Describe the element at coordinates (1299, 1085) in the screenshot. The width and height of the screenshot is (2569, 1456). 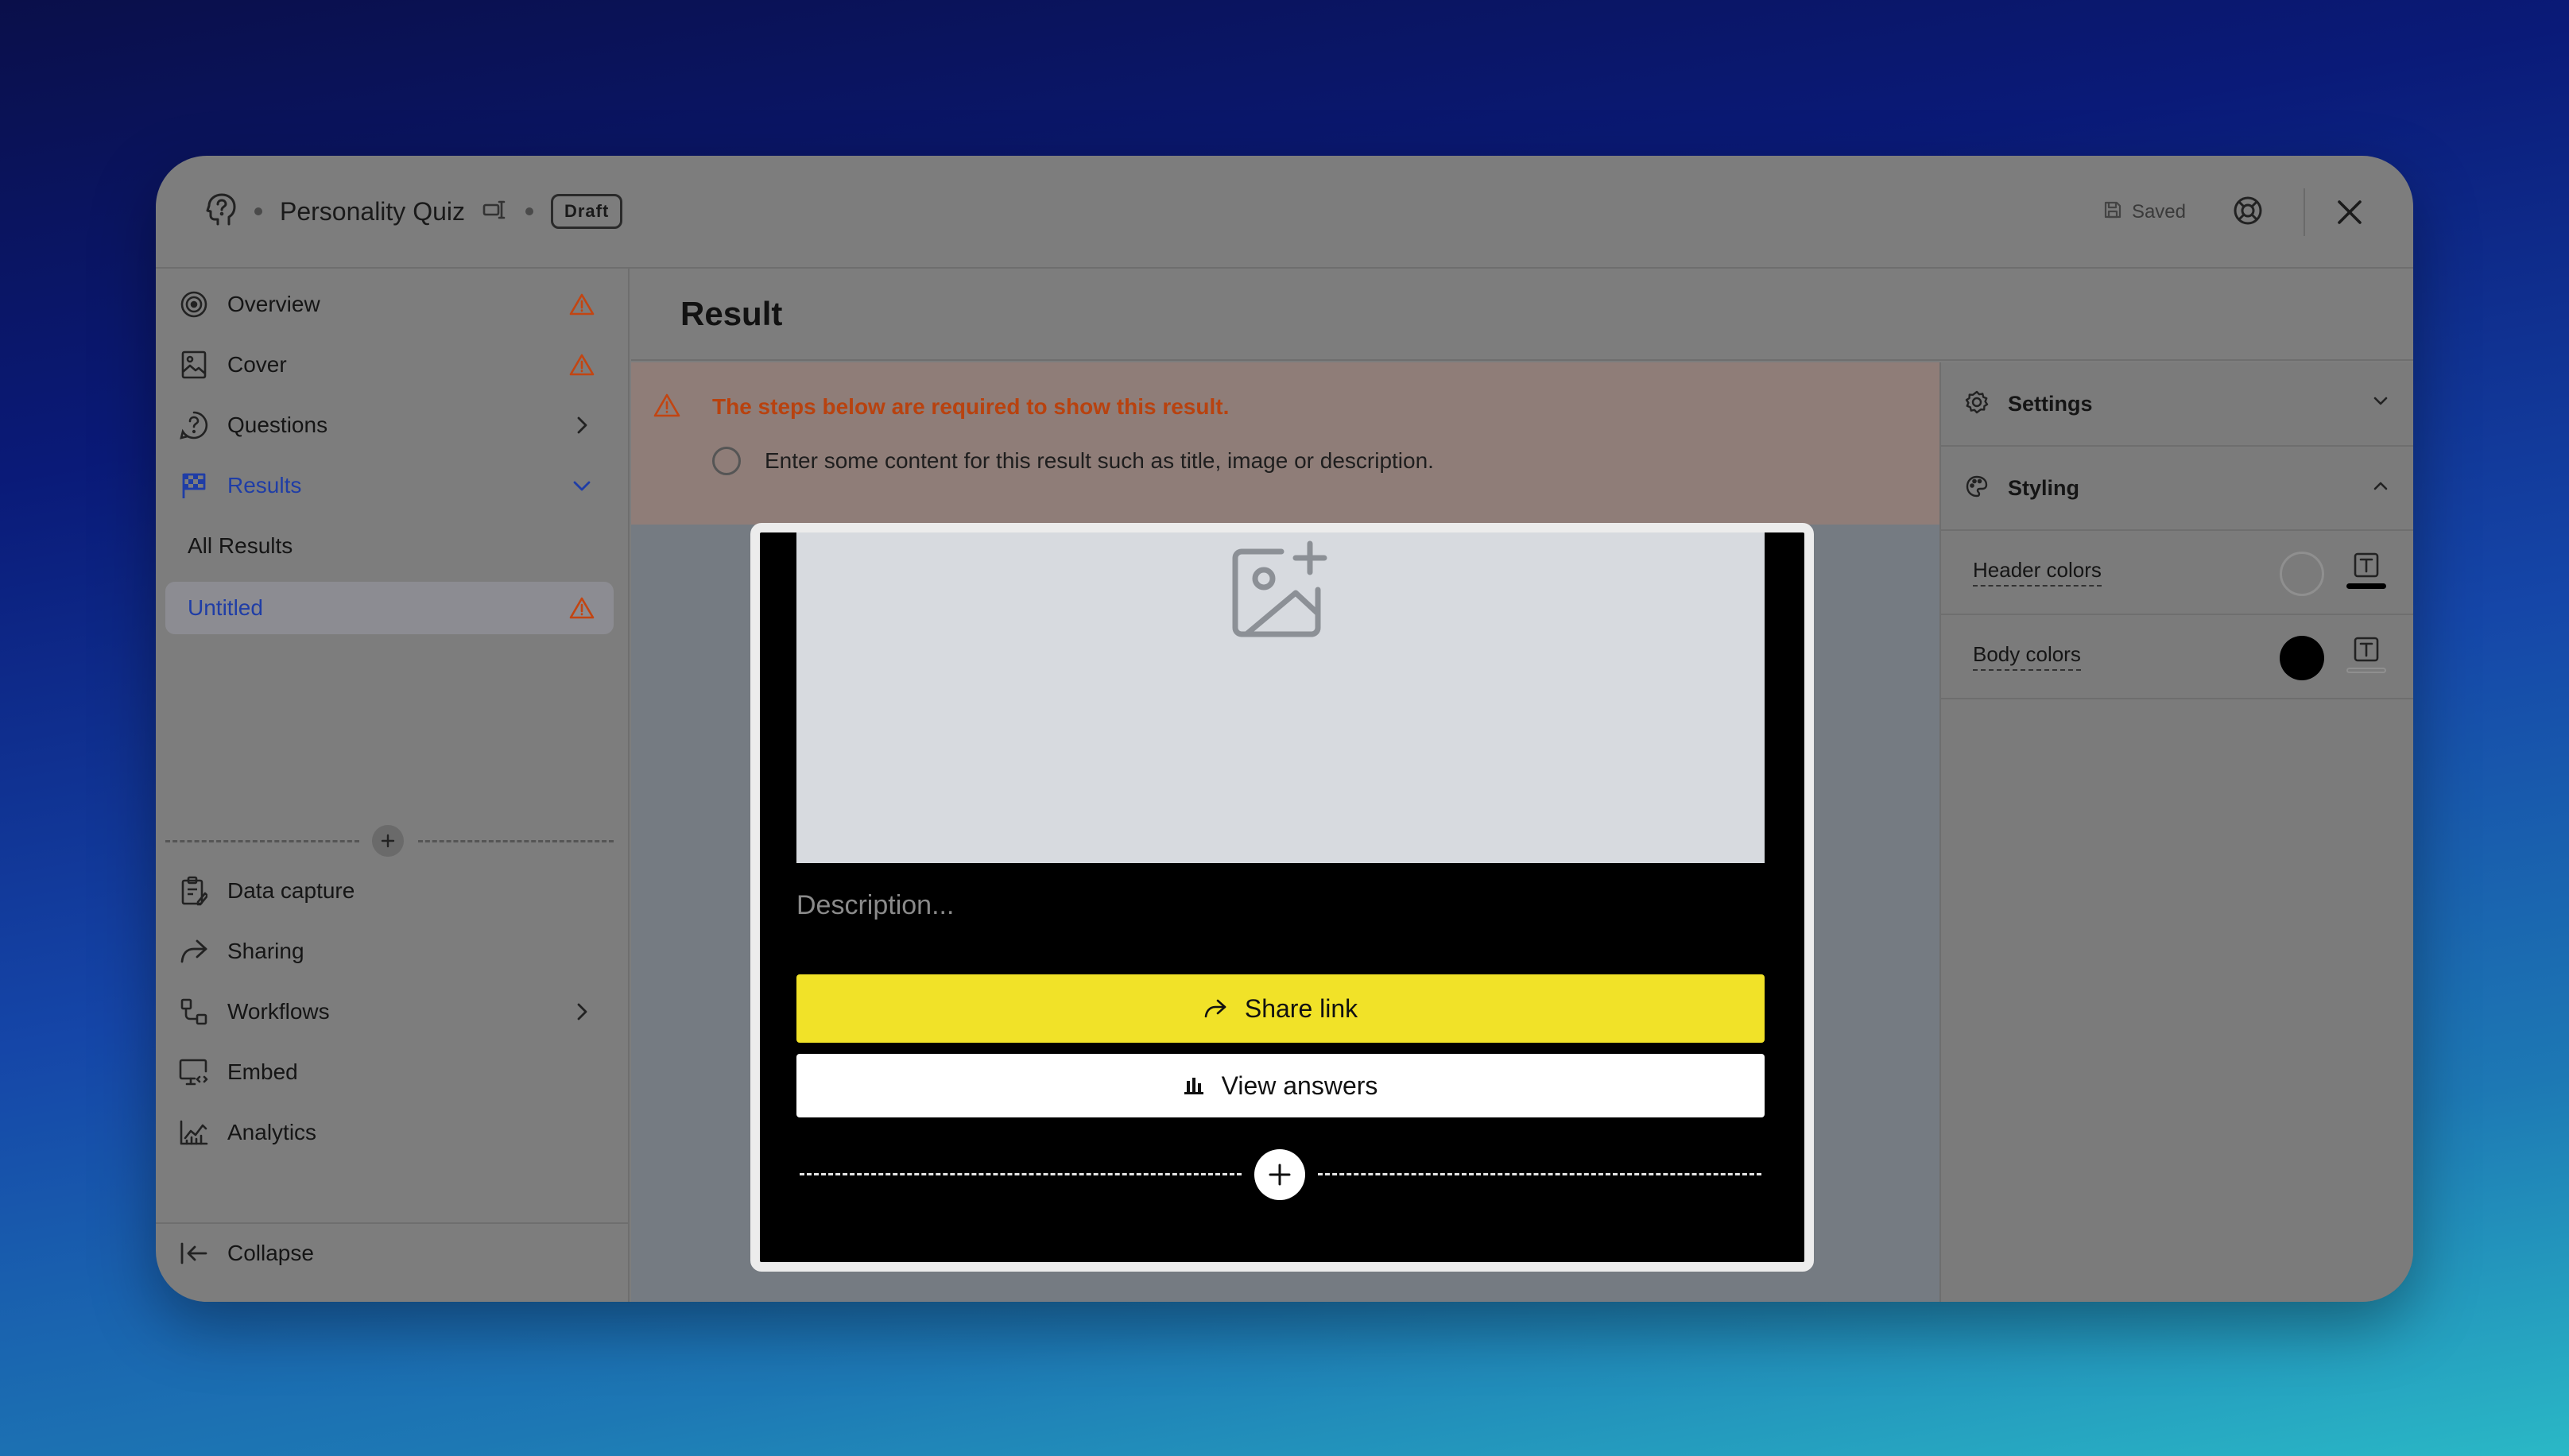
I see `view-answers-label: View answers` at that location.